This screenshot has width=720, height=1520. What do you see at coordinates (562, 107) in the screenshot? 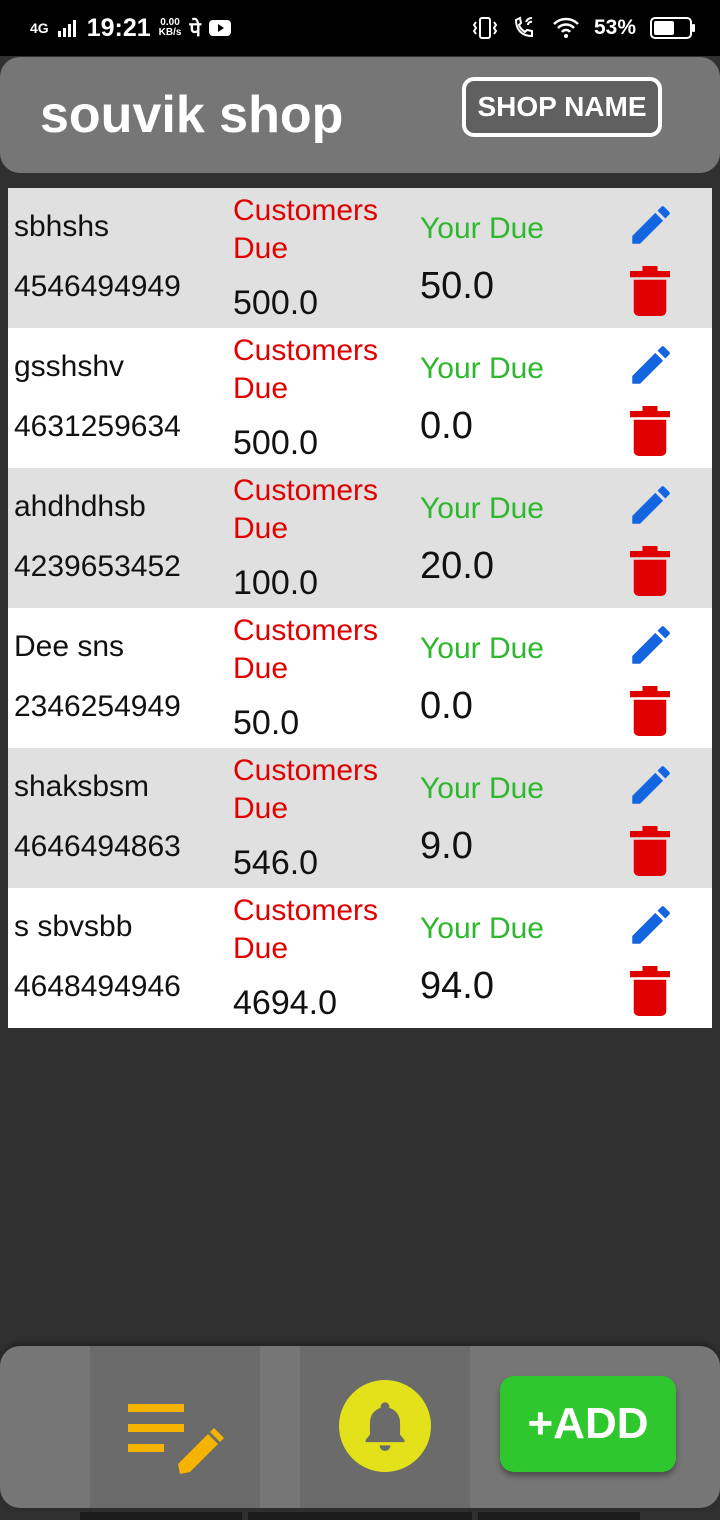
I see `shop-name-button: SHOP NAME` at bounding box center [562, 107].